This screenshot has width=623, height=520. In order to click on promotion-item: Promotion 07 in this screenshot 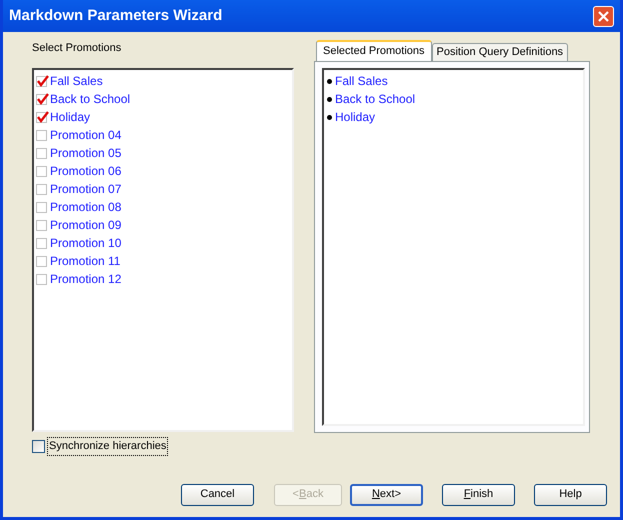, I will do `click(79, 189)`.